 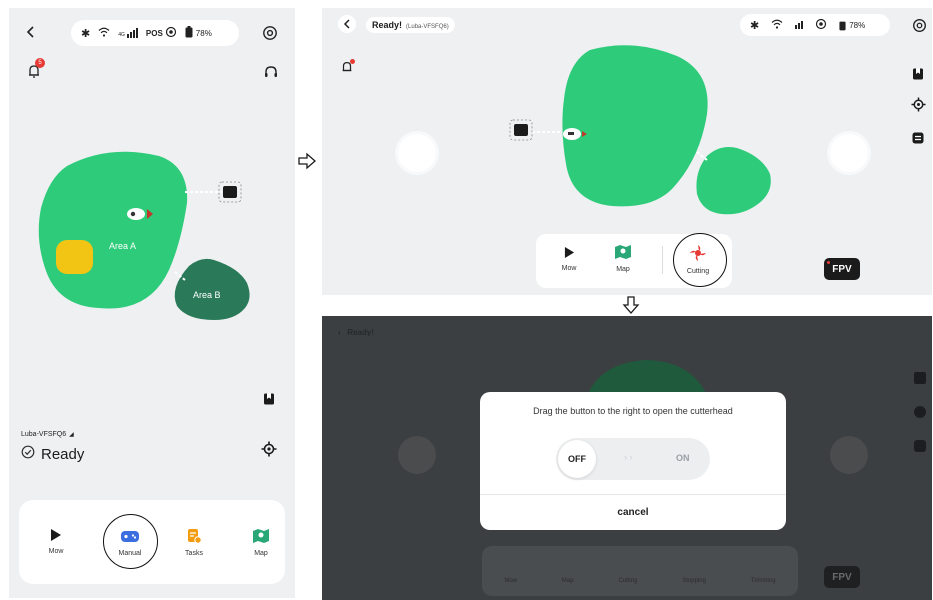 I want to click on tasks-icon, so click(x=195, y=536).